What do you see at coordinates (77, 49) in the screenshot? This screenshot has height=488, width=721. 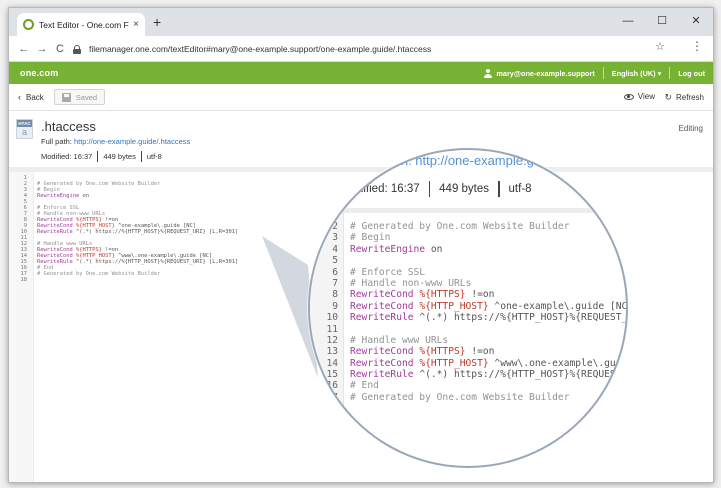 I see `lock-icon` at bounding box center [77, 49].